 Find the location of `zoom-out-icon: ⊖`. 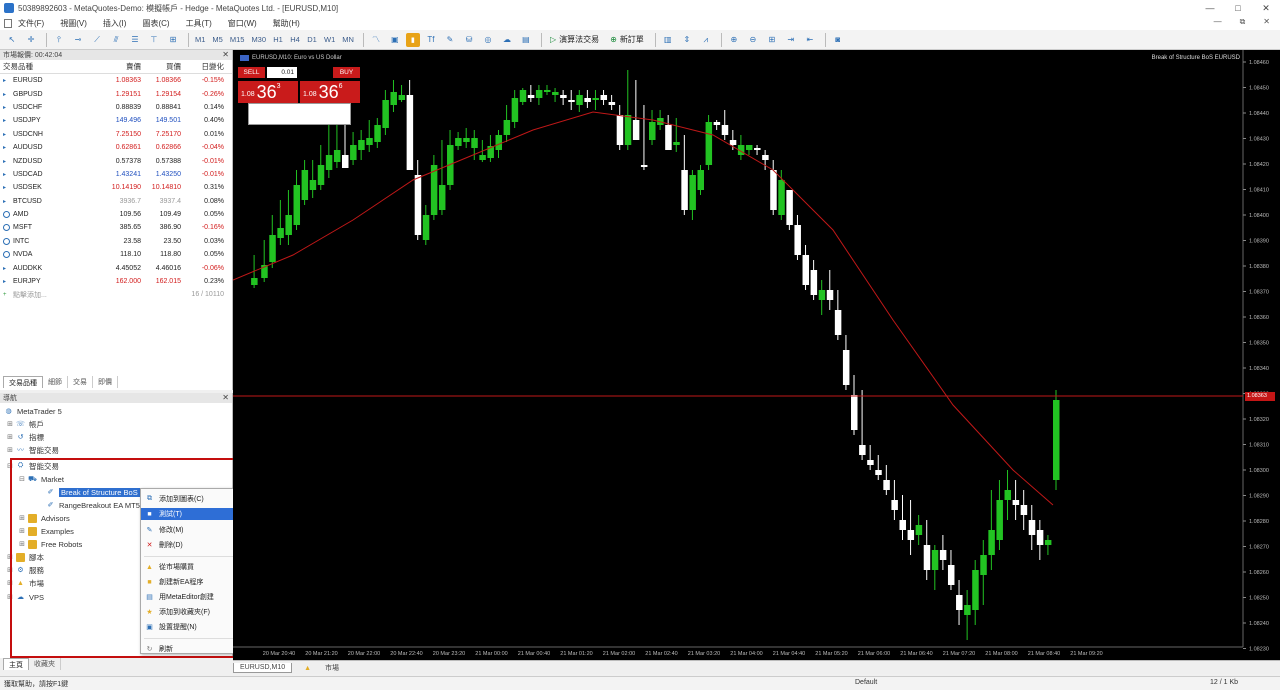

zoom-out-icon: ⊖ is located at coordinates (753, 40).